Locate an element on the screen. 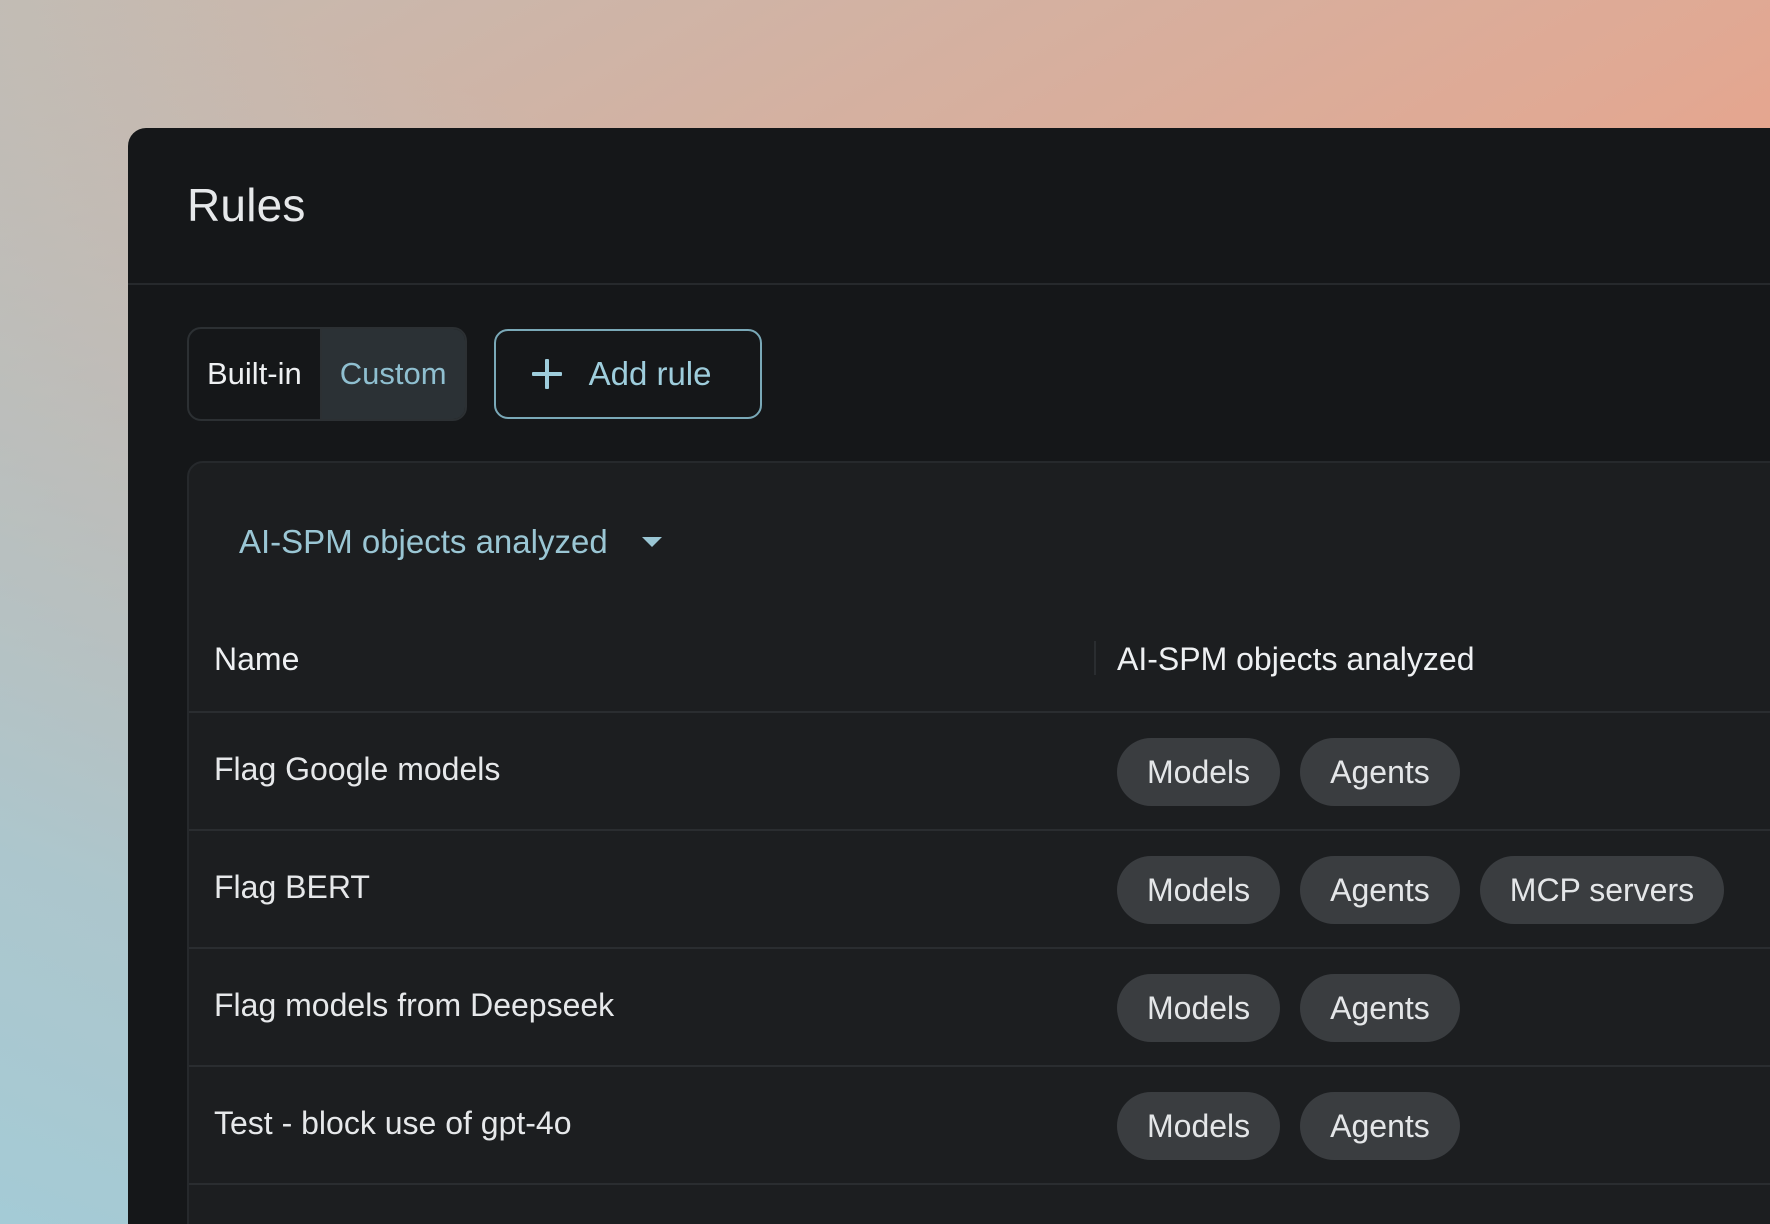 The width and height of the screenshot is (1770, 1224). add-rule-button: Add rule is located at coordinates (627, 374).